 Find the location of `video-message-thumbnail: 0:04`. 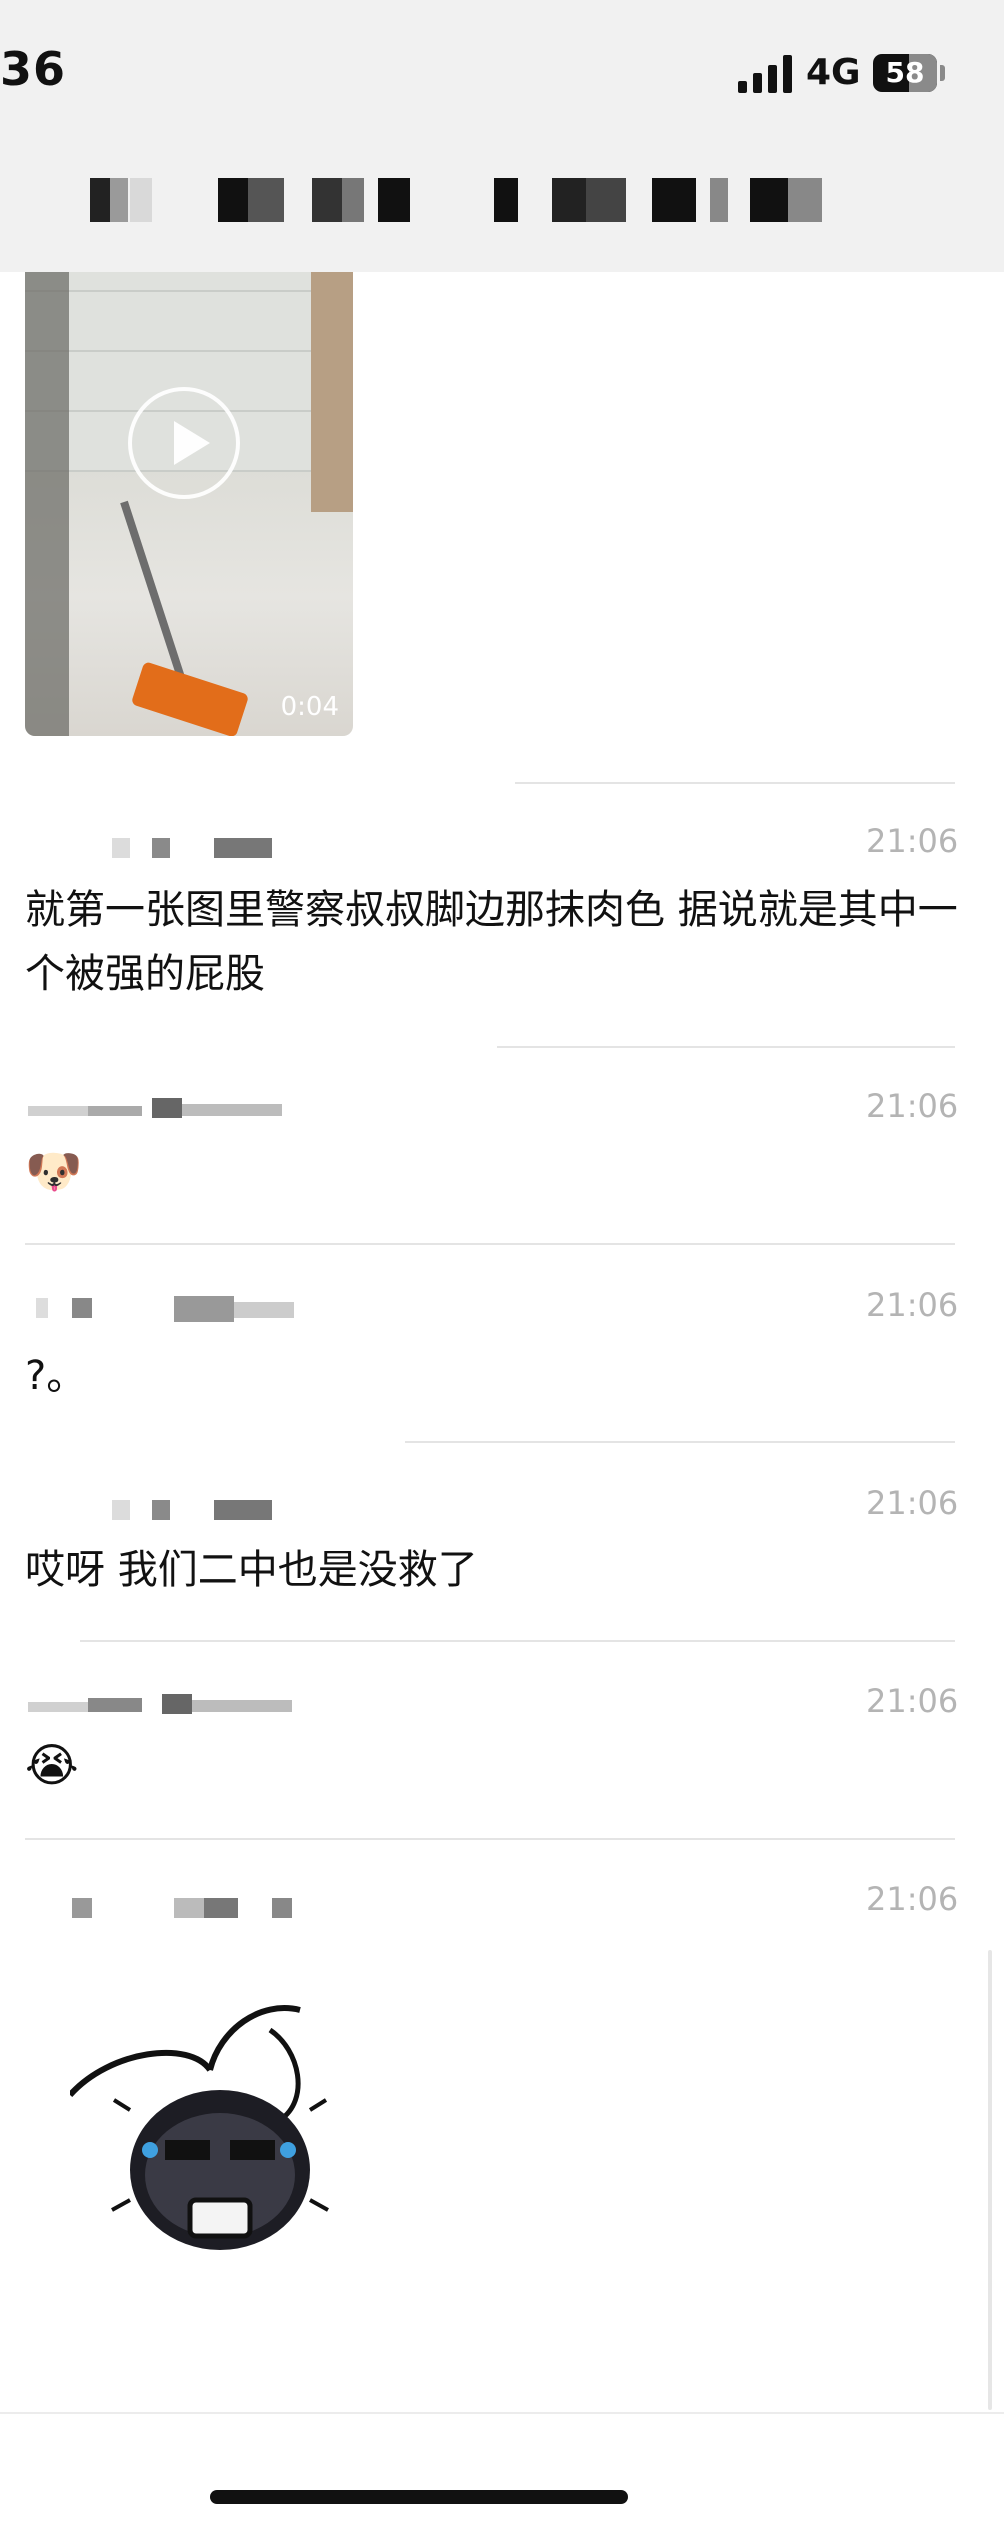

video-message-thumbnail: 0:04 is located at coordinates (189, 504).